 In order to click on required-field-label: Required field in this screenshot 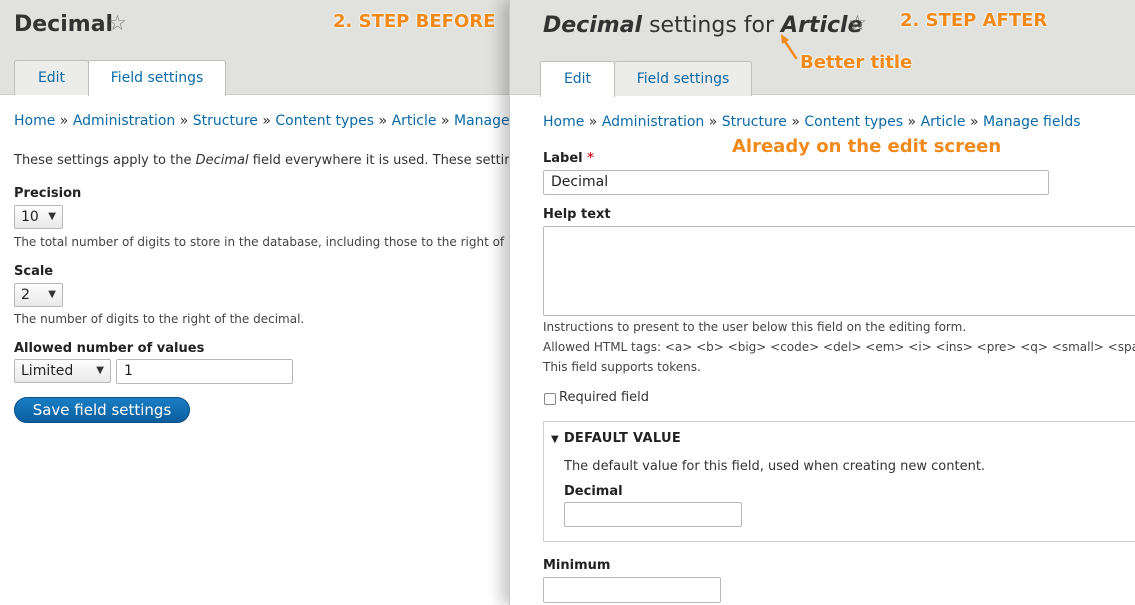, I will do `click(604, 397)`.